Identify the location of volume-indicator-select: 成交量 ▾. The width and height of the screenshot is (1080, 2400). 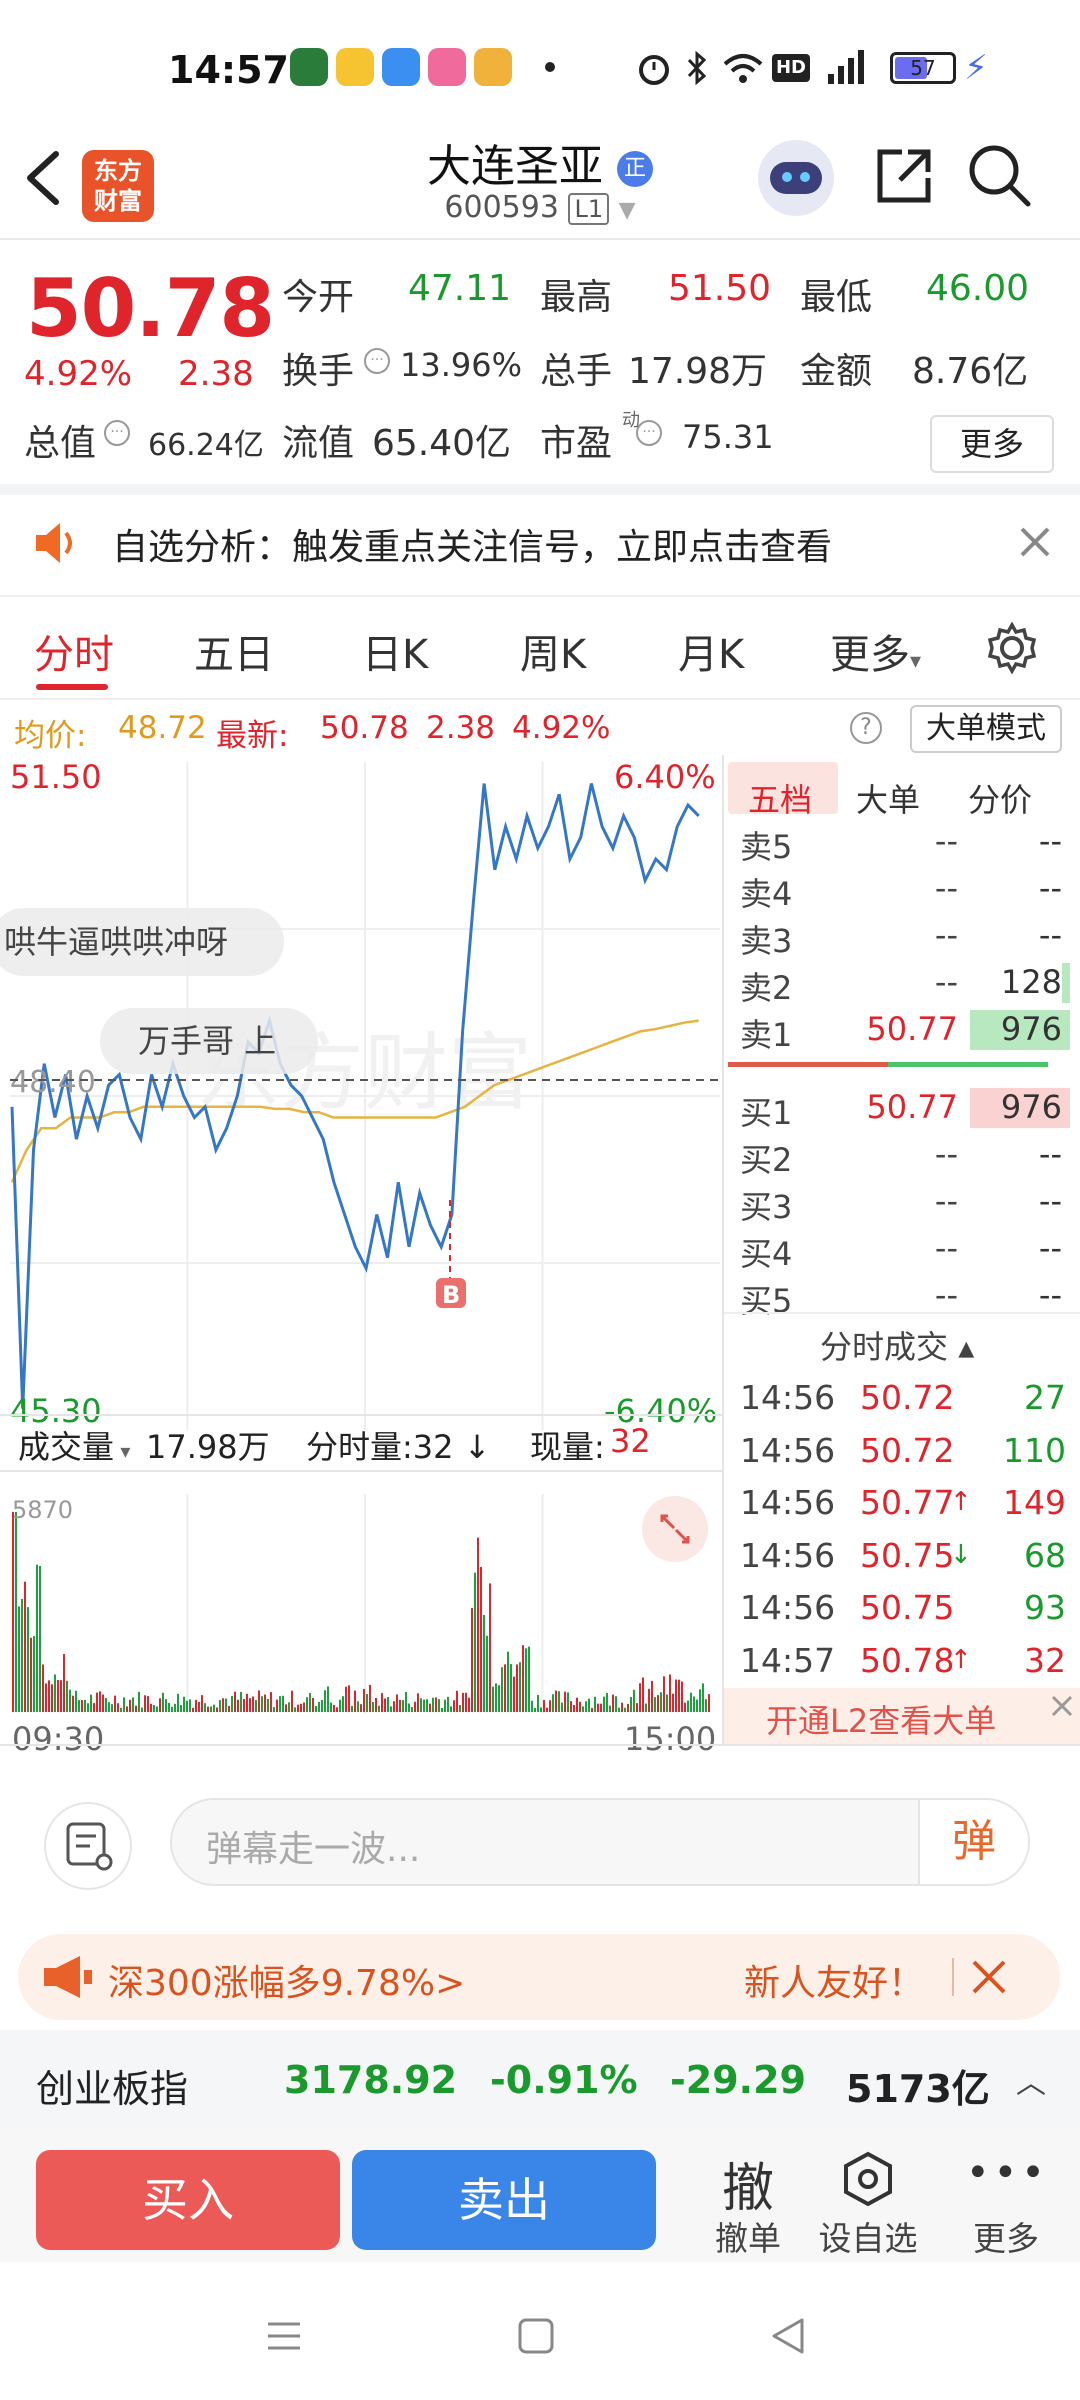
(74, 1445).